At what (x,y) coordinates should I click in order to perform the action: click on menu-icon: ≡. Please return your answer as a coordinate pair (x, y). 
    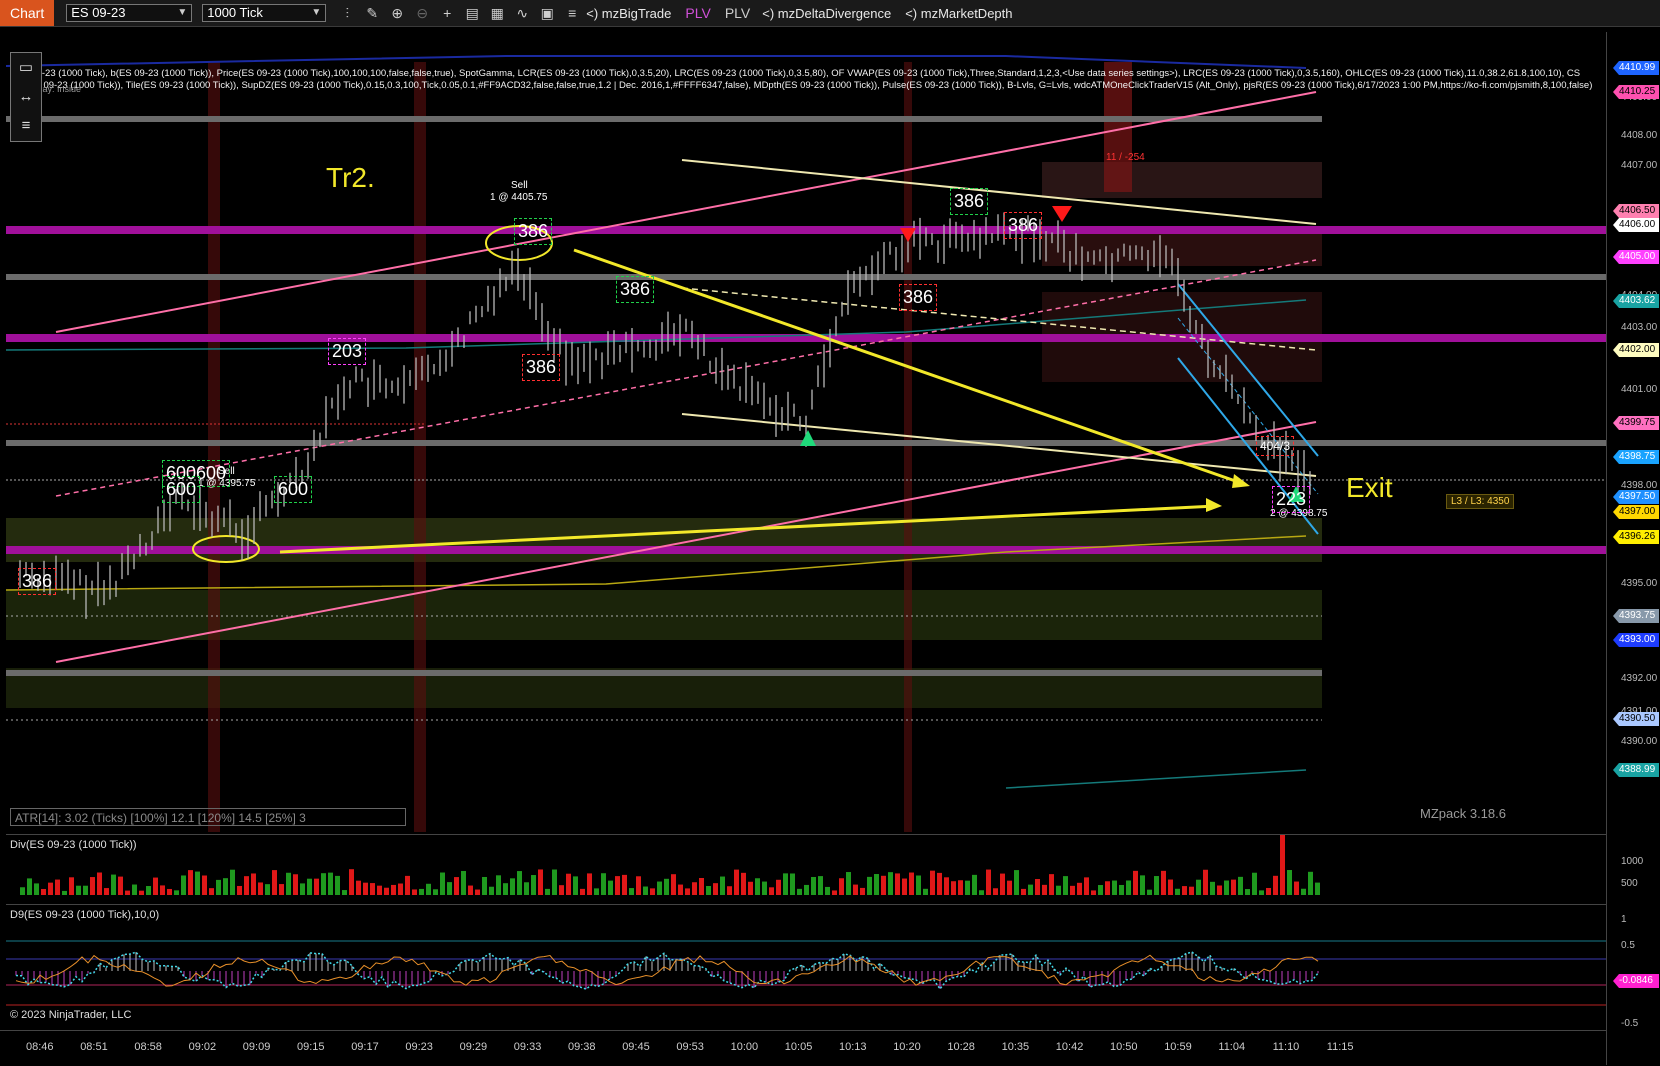
    Looking at the image, I should click on (26, 125).